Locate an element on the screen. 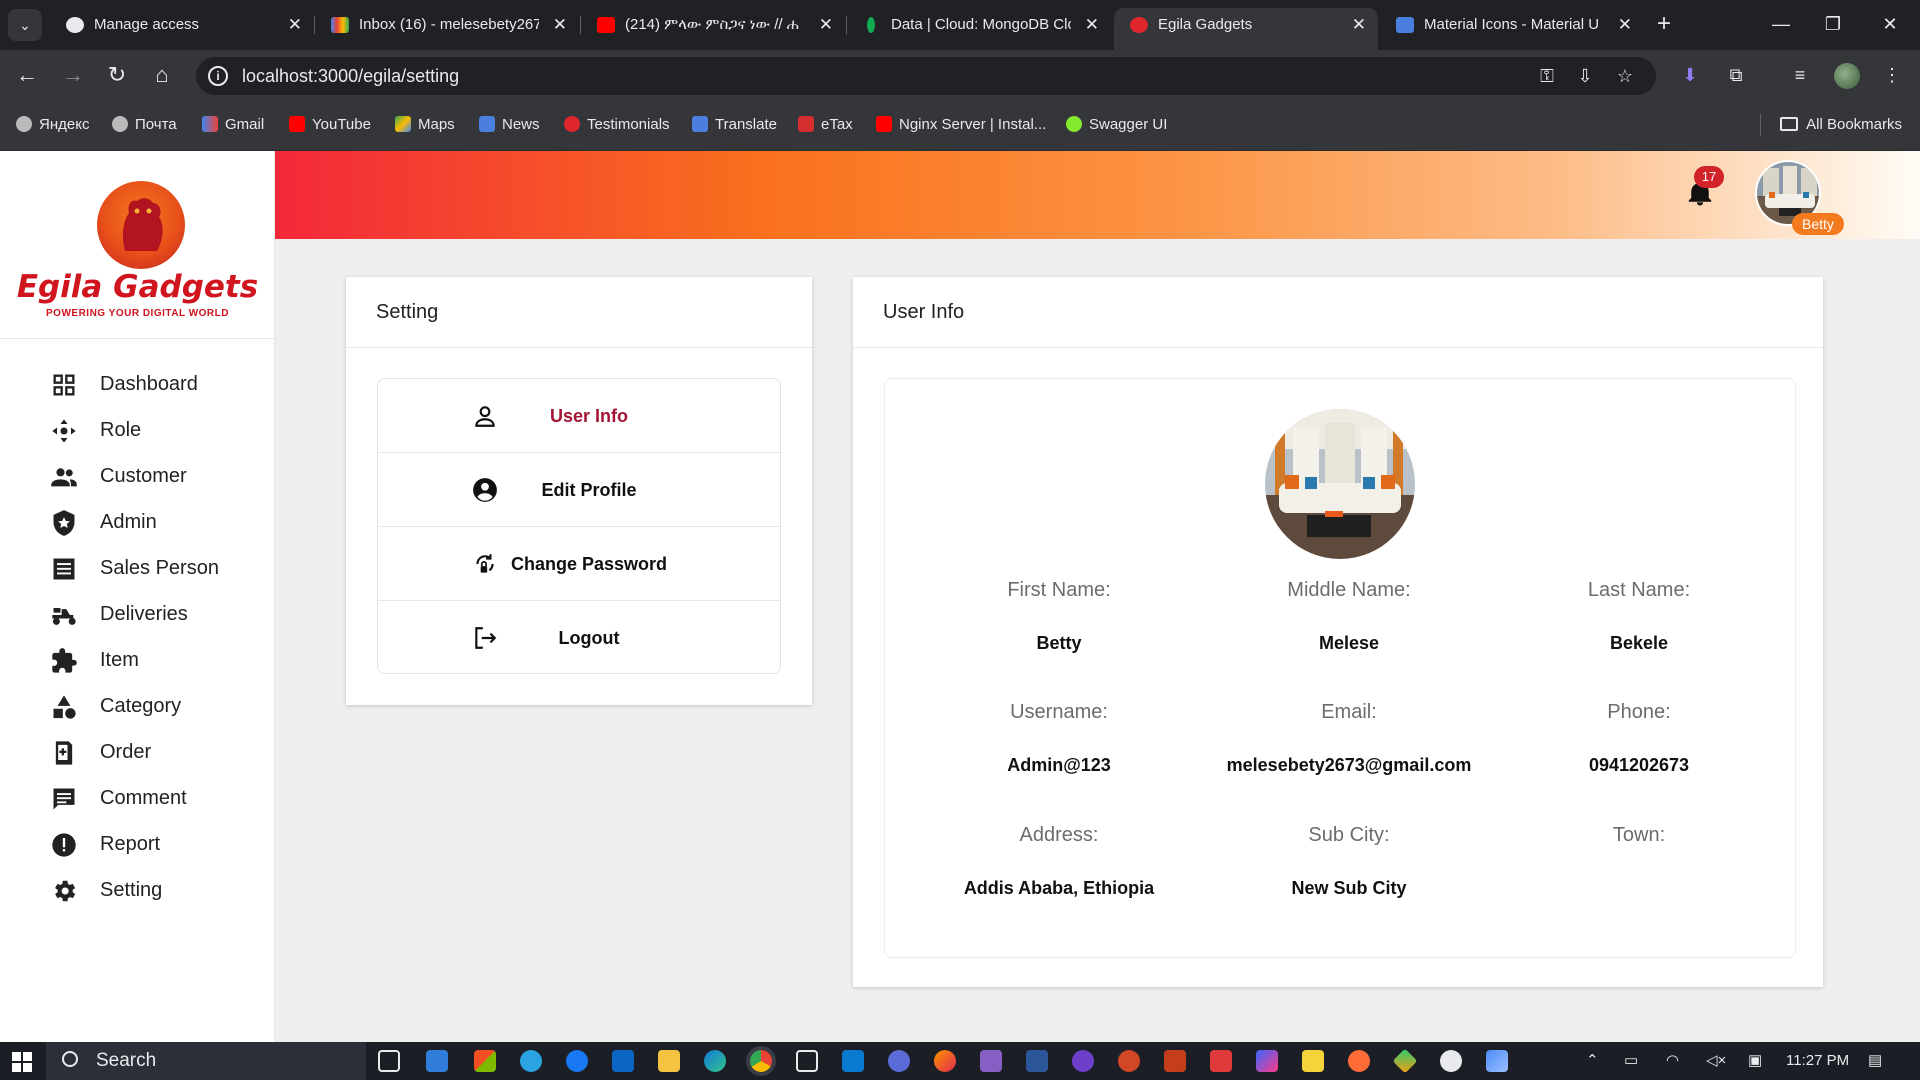 Image resolution: width=1920 pixels, height=1080 pixels. browser-tab: Material Icons - Material U ✕ is located at coordinates (1512, 25).